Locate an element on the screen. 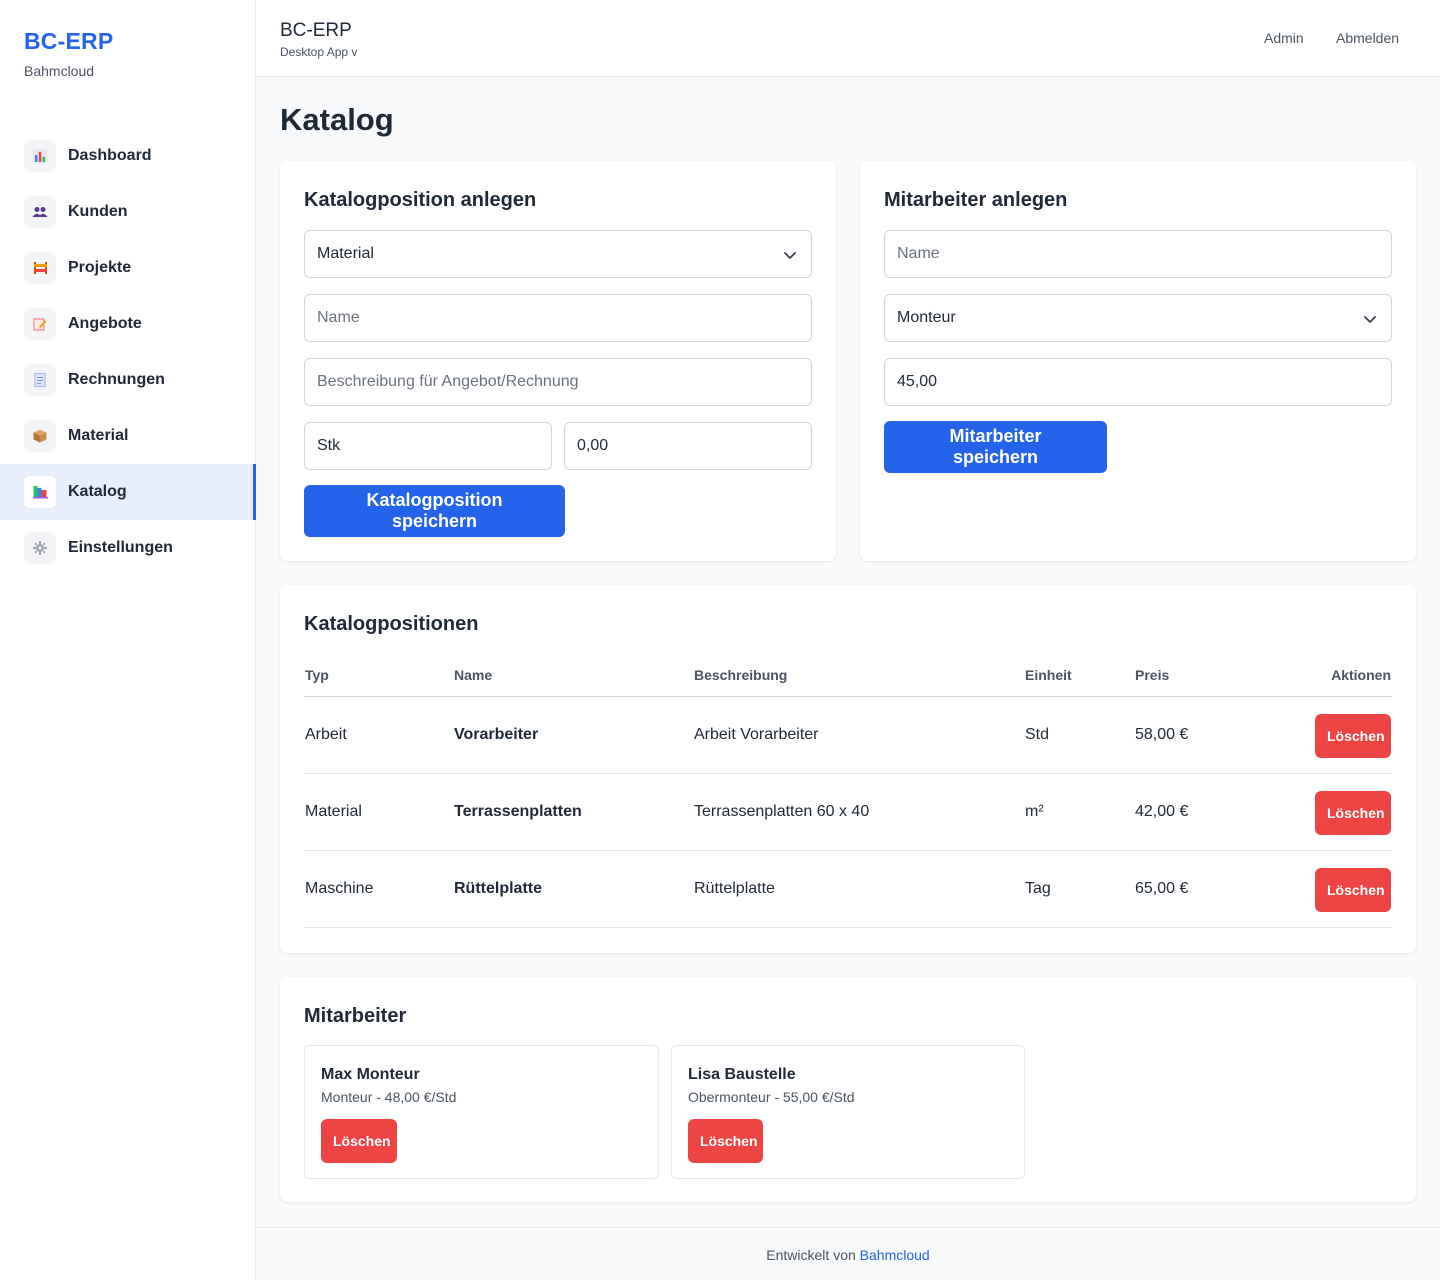 Image resolution: width=1440 pixels, height=1280 pixels. sidebar-item-angebote: Angebote is located at coordinates (127, 324).